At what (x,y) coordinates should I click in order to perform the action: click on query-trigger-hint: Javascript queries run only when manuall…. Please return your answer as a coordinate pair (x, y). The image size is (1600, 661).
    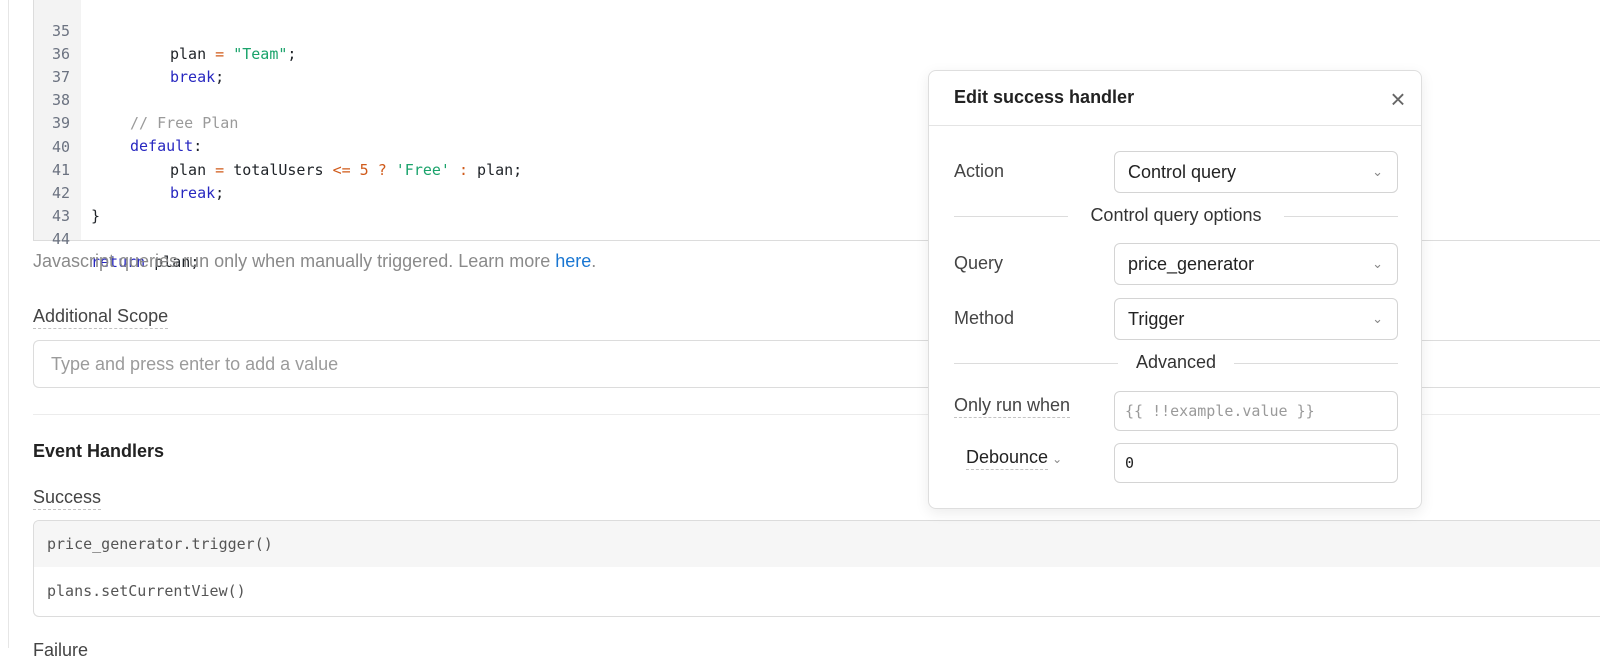
    Looking at the image, I should click on (315, 261).